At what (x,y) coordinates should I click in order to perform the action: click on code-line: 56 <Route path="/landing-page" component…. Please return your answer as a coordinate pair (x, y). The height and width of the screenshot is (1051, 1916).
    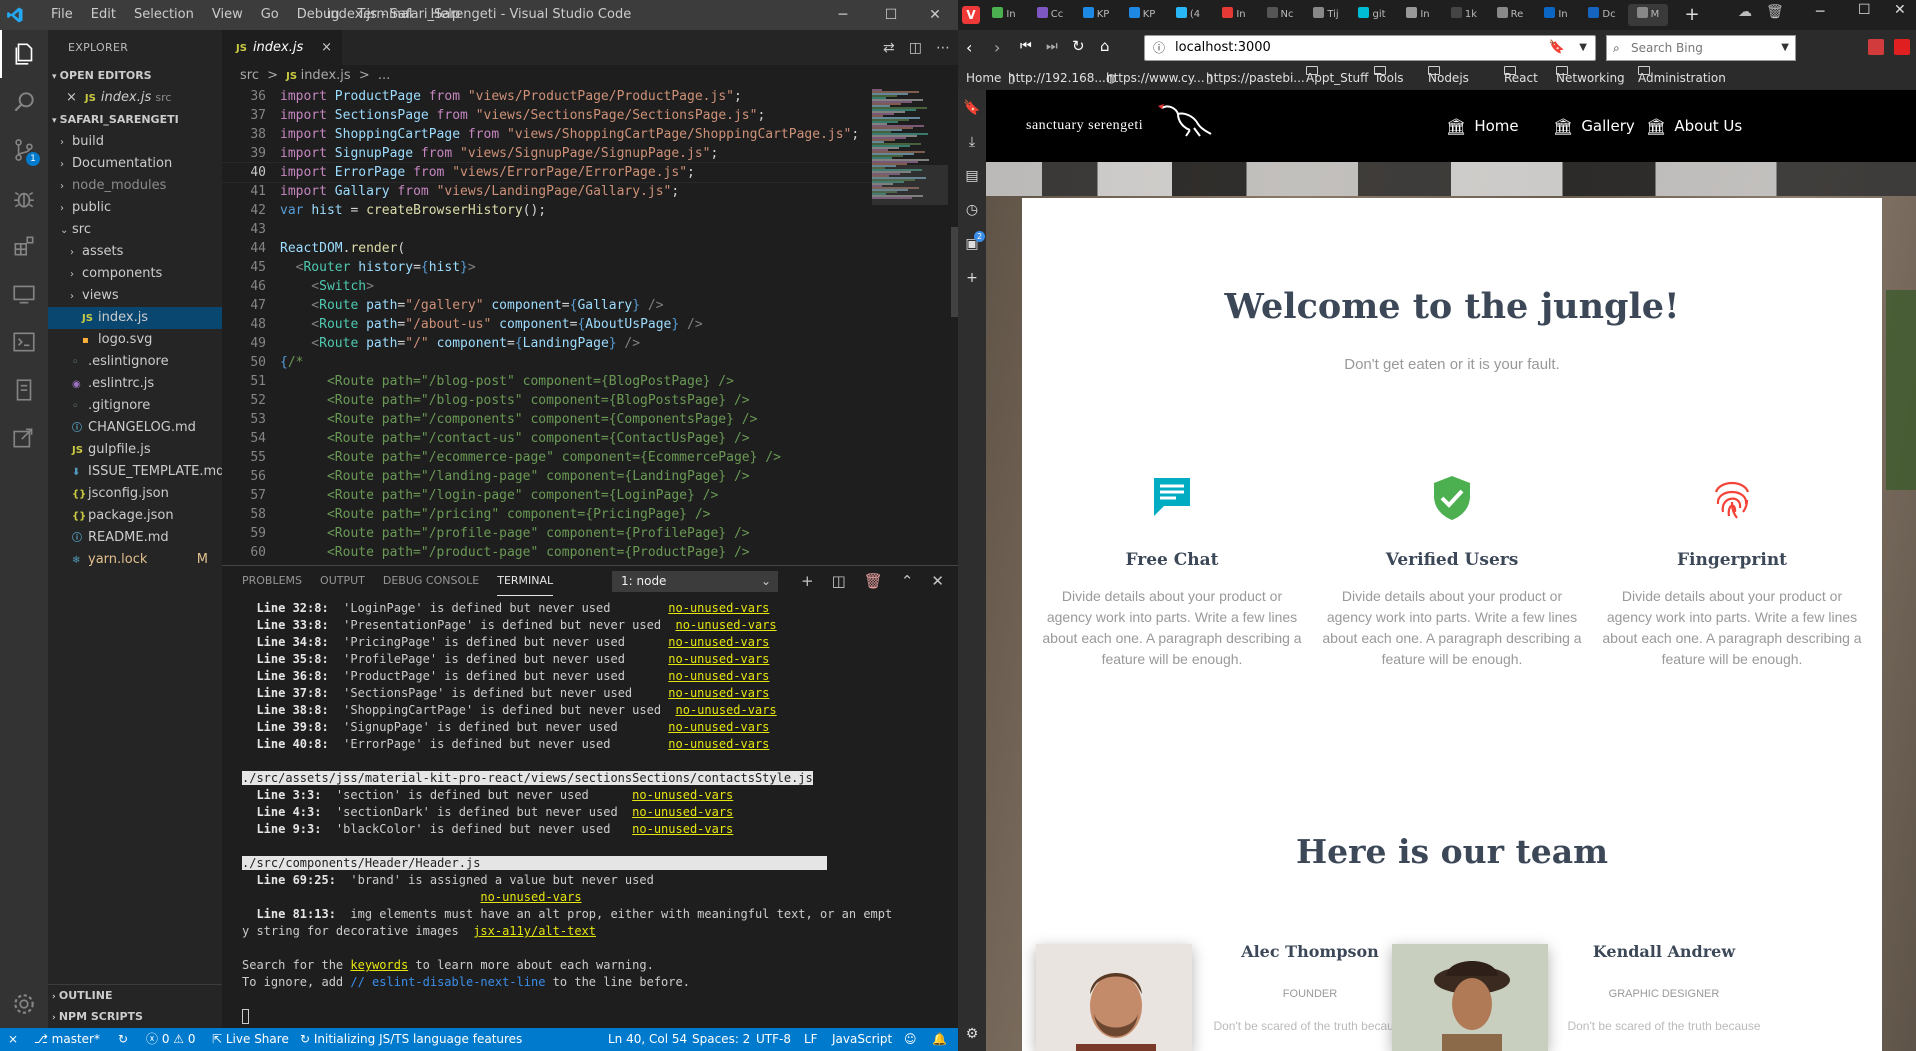
    Looking at the image, I should click on (547, 476).